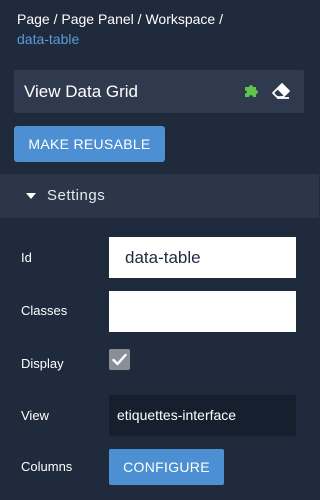 The image size is (320, 500). Describe the element at coordinates (166, 467) in the screenshot. I see `configure-columns-button: CONFIGURE` at that location.